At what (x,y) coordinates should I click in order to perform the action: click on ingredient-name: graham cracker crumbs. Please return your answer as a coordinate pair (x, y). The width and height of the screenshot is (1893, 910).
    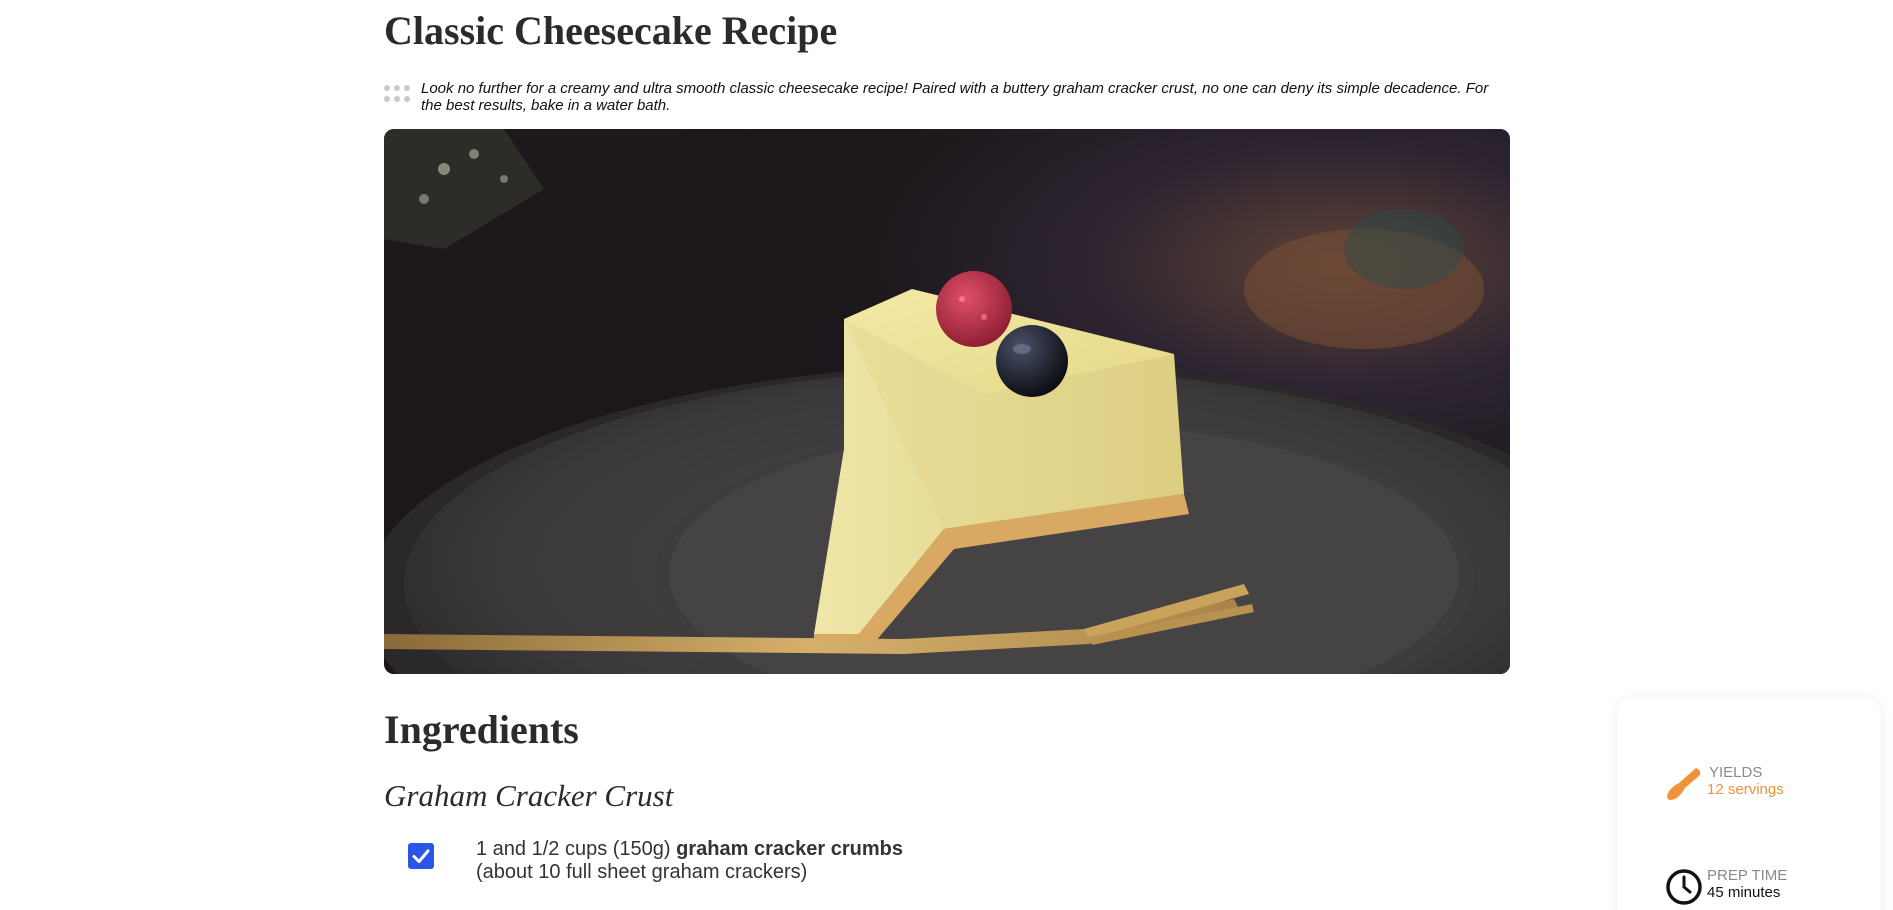
    Looking at the image, I should click on (789, 849).